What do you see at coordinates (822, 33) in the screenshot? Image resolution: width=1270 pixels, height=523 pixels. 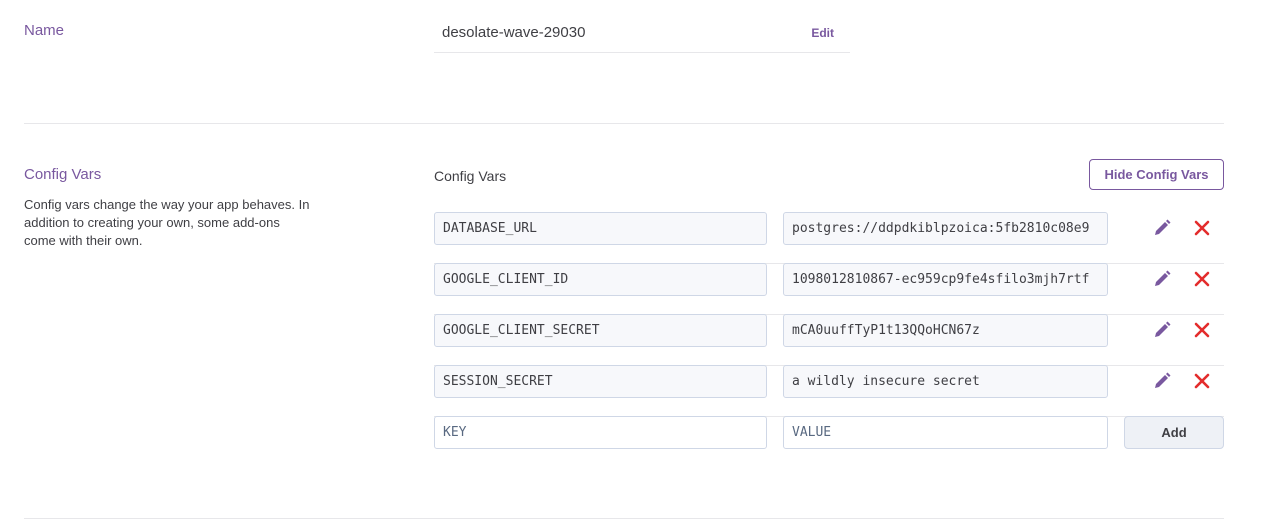 I see `edit-name-link: Edit` at bounding box center [822, 33].